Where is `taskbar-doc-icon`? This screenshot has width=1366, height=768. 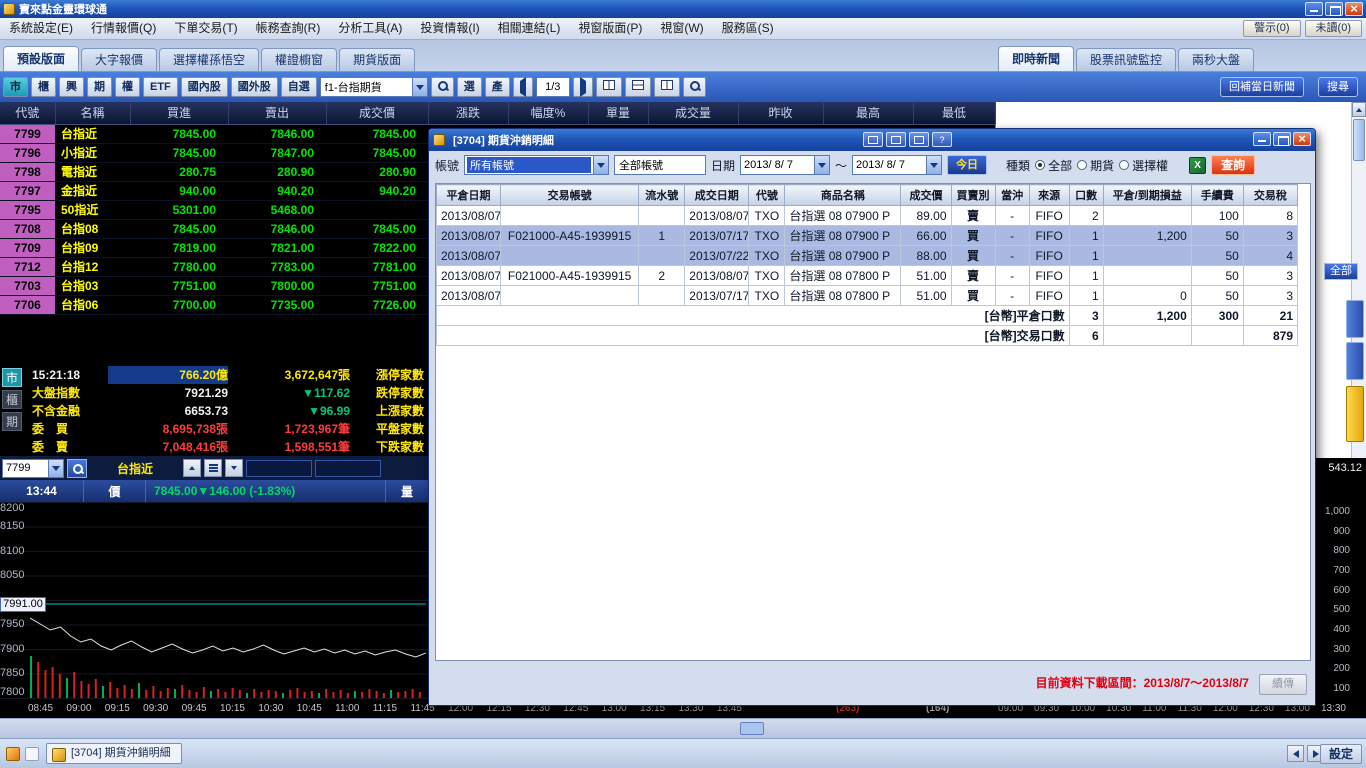 taskbar-doc-icon is located at coordinates (32, 754).